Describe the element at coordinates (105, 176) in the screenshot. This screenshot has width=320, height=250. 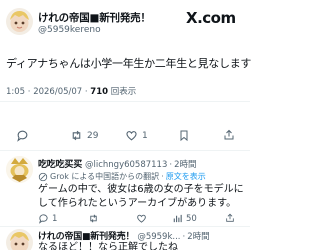
I see `translation-text: Grok による中国語からの翻訳` at that location.